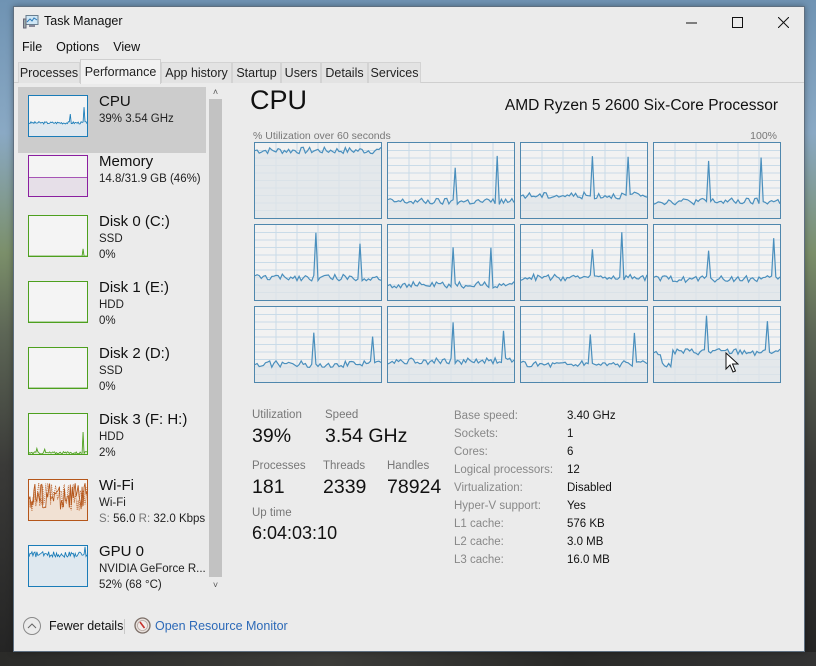 This screenshot has width=816, height=666. I want to click on spec-label: L2 cache:, so click(479, 542).